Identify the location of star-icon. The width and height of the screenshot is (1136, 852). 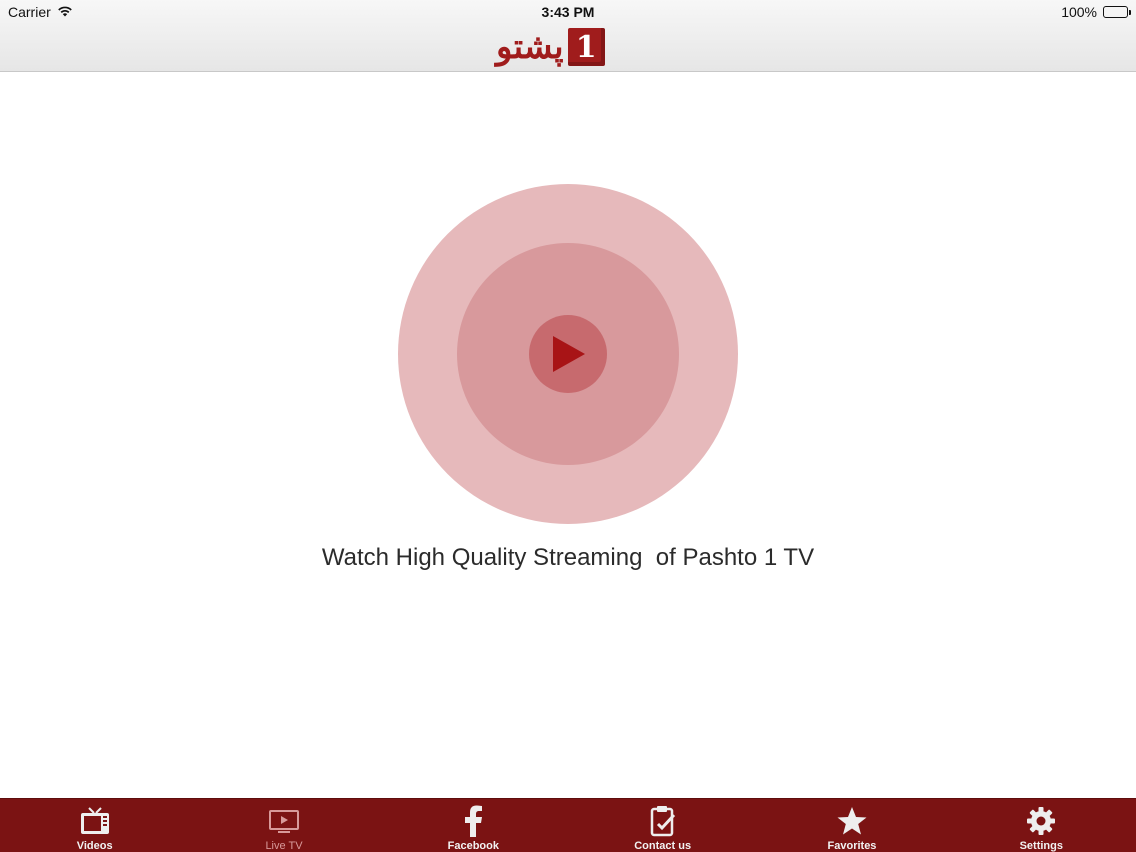
(852, 821).